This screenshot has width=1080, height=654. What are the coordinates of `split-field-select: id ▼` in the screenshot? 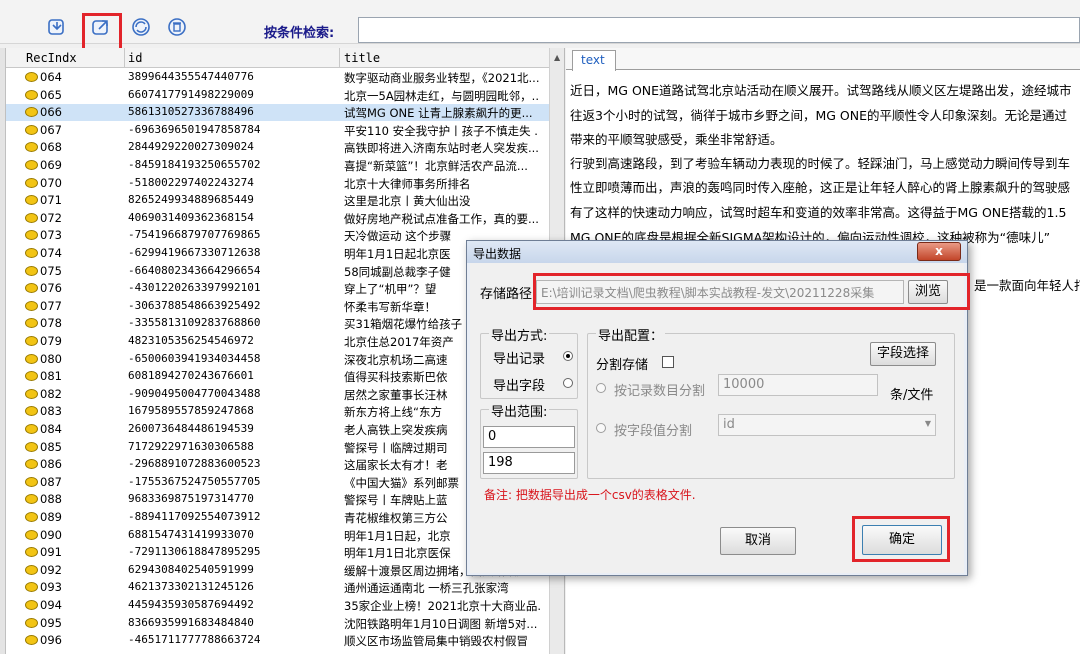 It's located at (827, 425).